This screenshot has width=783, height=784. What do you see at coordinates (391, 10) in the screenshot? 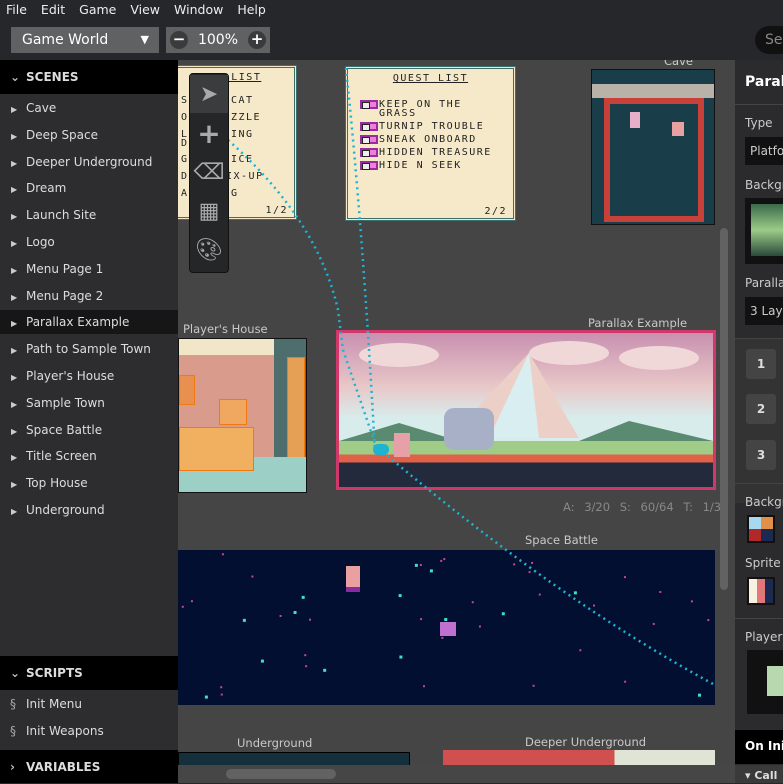
I see `menu-bar: File Edit Game View Window Help` at bounding box center [391, 10].